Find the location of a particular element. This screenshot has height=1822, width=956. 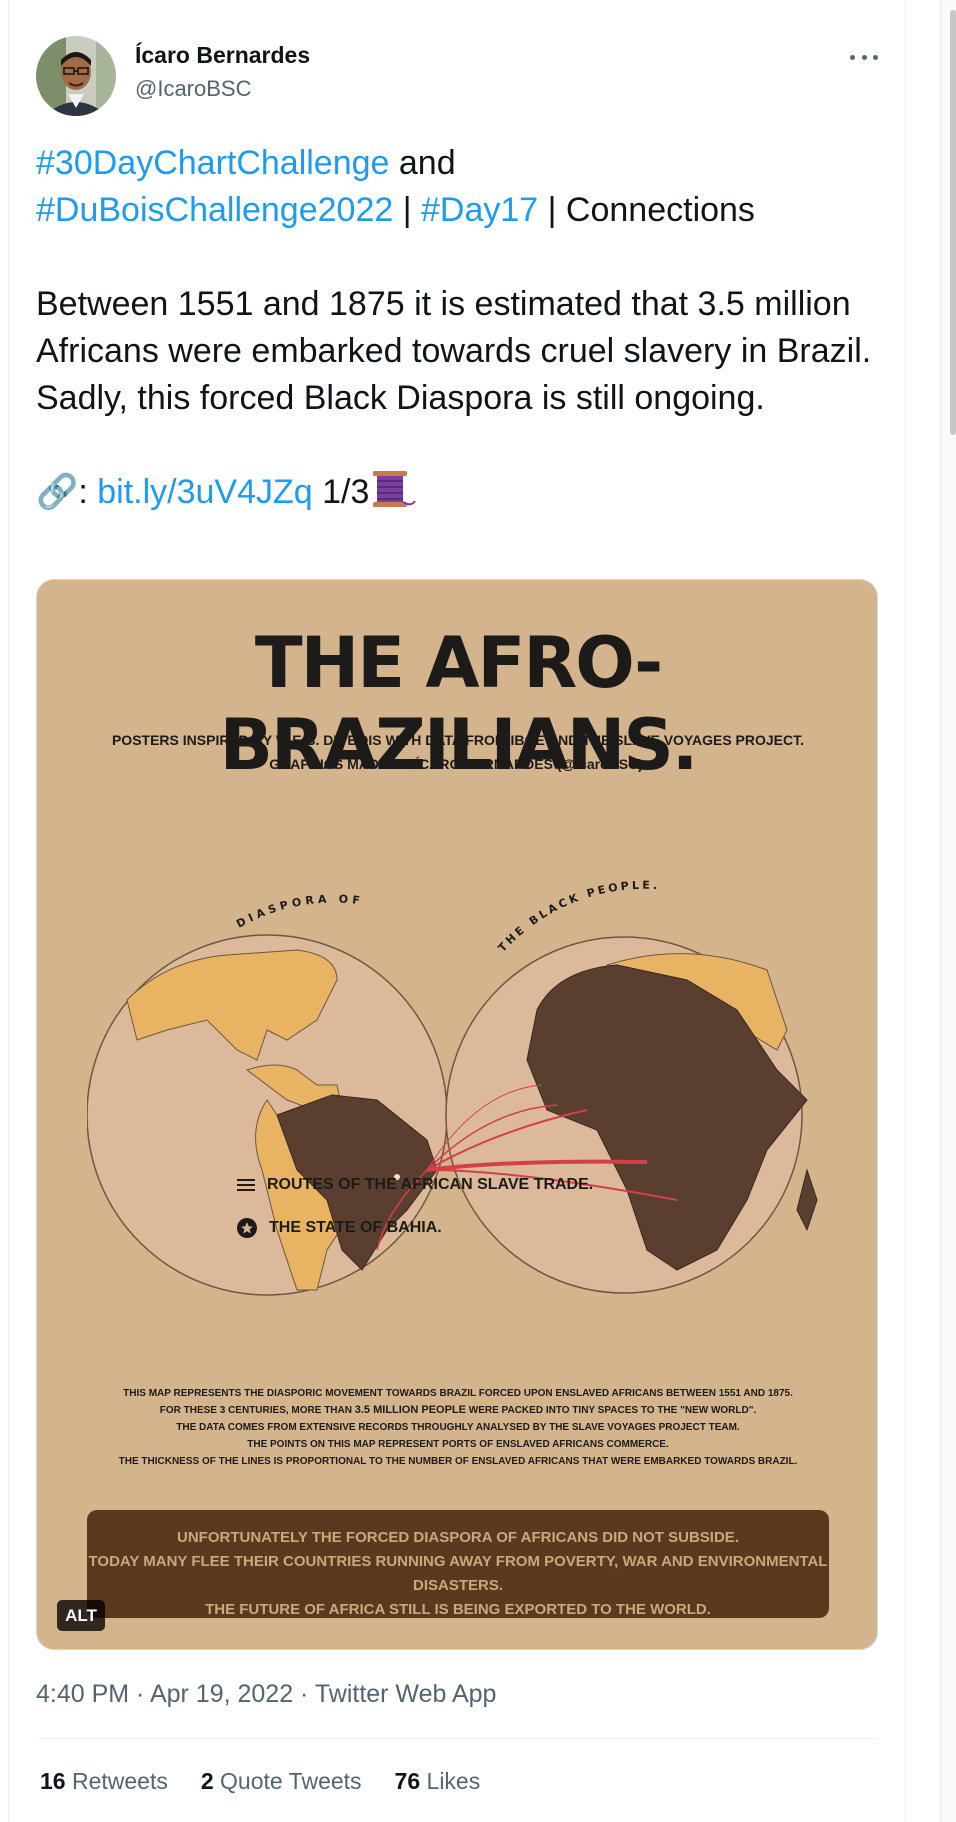

author-name: Ícaro Bernardes is located at coordinates (222, 55).